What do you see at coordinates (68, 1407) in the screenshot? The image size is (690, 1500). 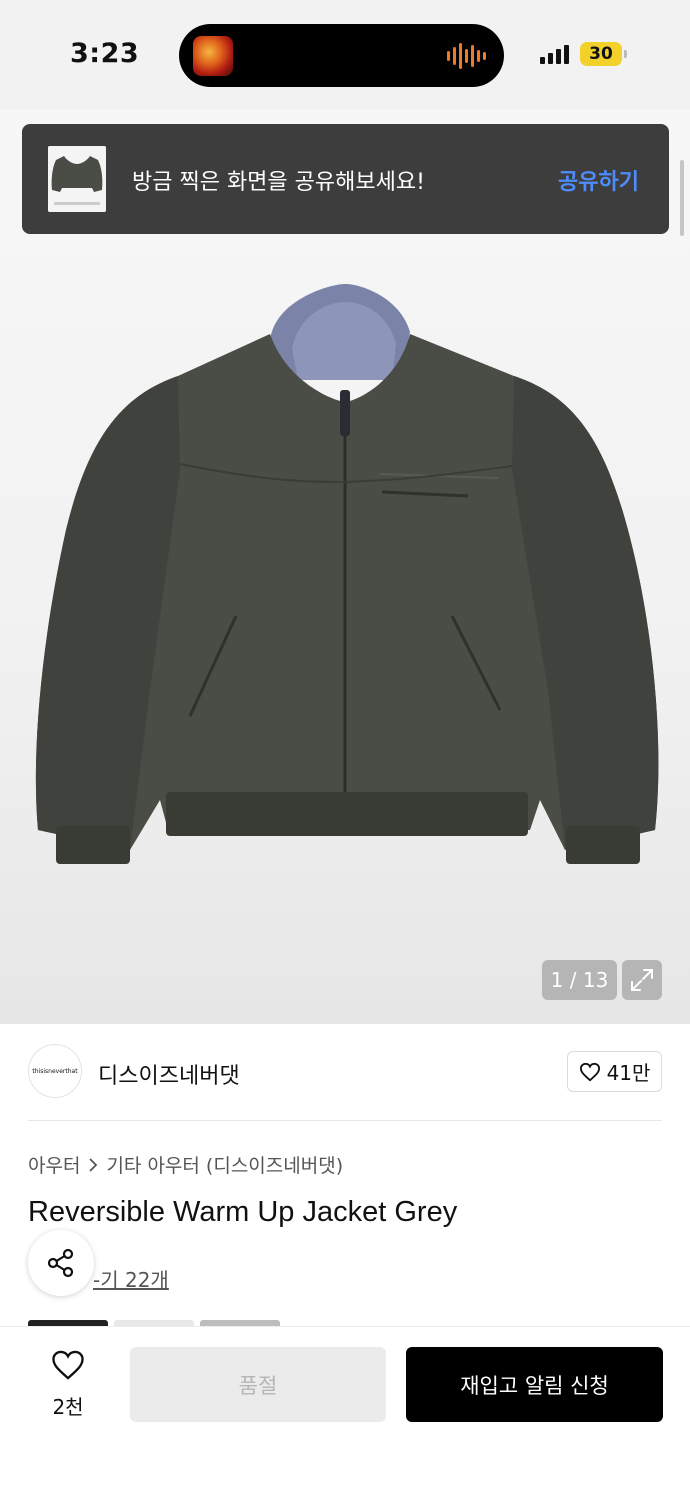 I see `wishlist-count: 2천` at bounding box center [68, 1407].